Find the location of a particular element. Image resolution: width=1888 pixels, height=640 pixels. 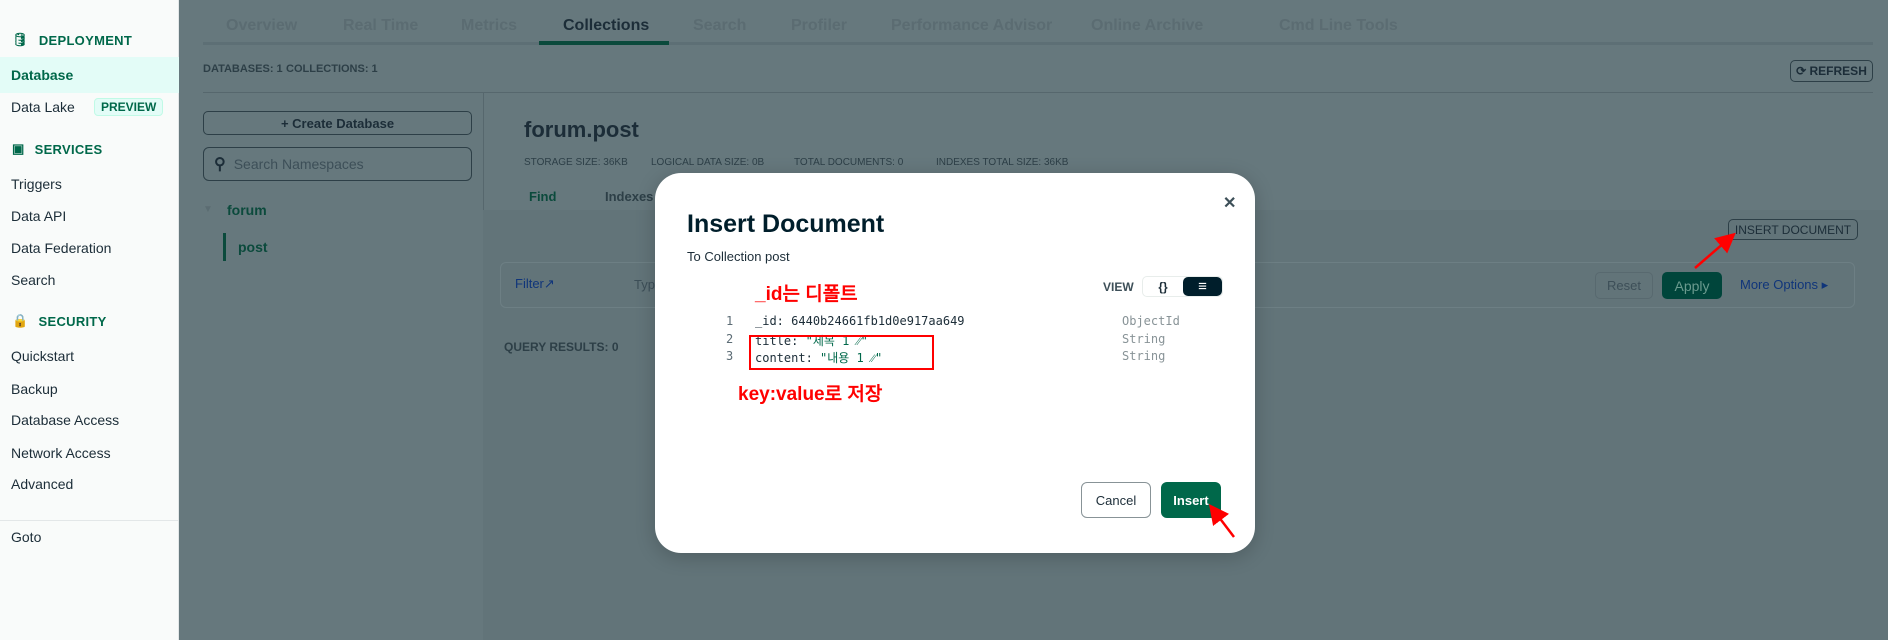

arrow-to-insert-document is located at coordinates (1715, 250).